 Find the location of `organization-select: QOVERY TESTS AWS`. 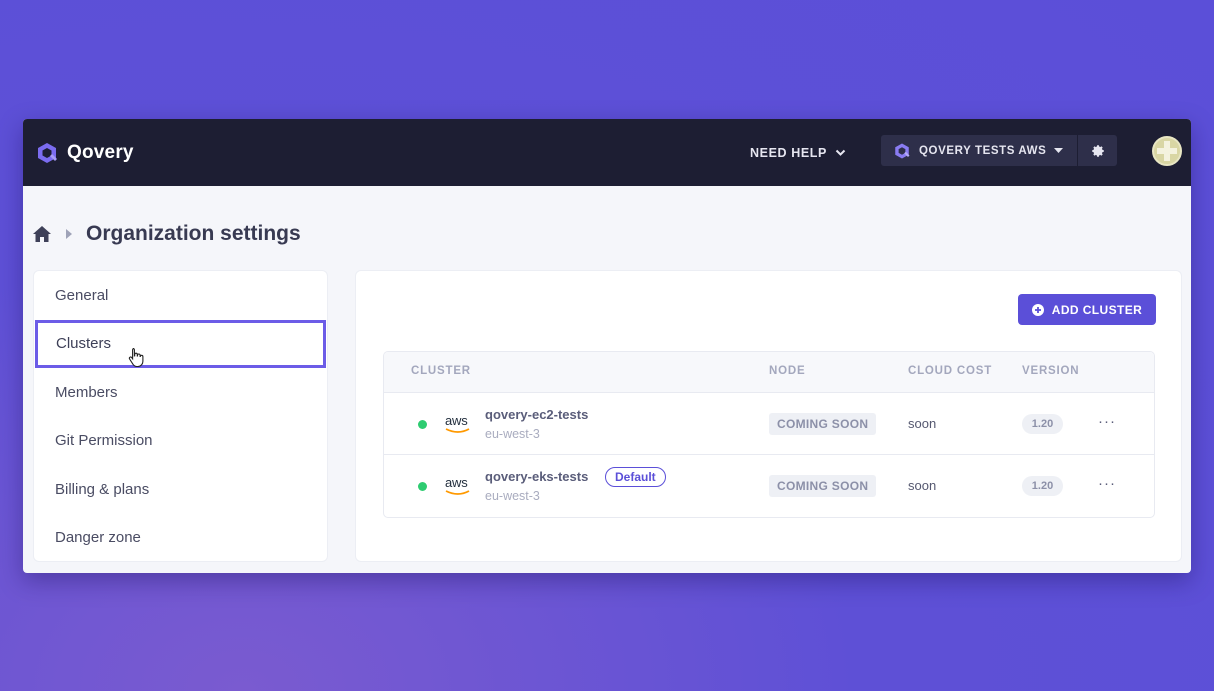

organization-select: QOVERY TESTS AWS is located at coordinates (979, 150).